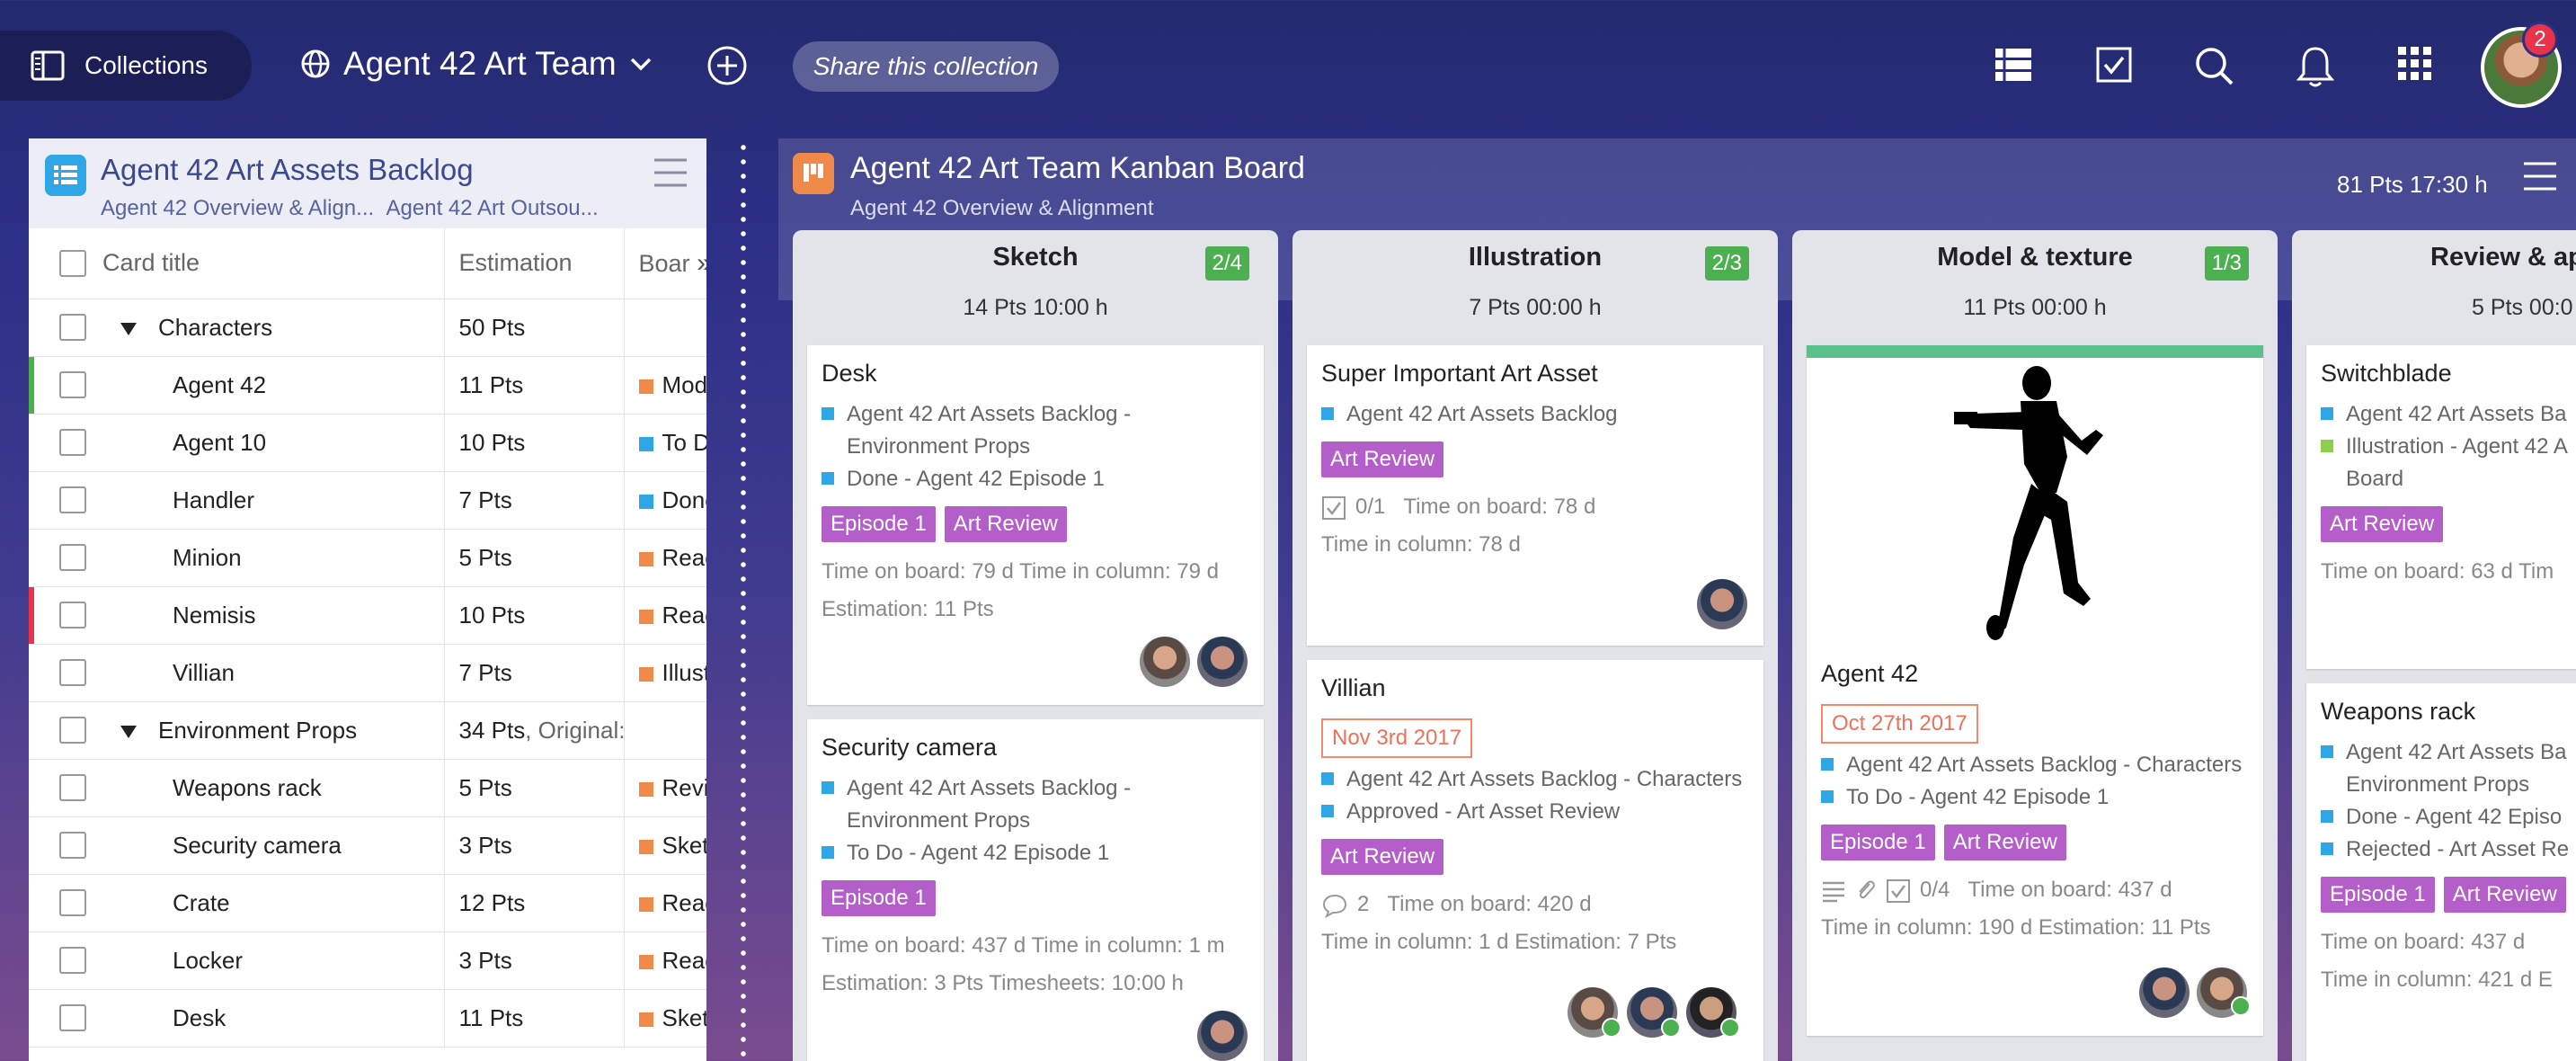 The image size is (2576, 1061). What do you see at coordinates (926, 66) in the screenshot?
I see `share-collection-button: Share this collection` at bounding box center [926, 66].